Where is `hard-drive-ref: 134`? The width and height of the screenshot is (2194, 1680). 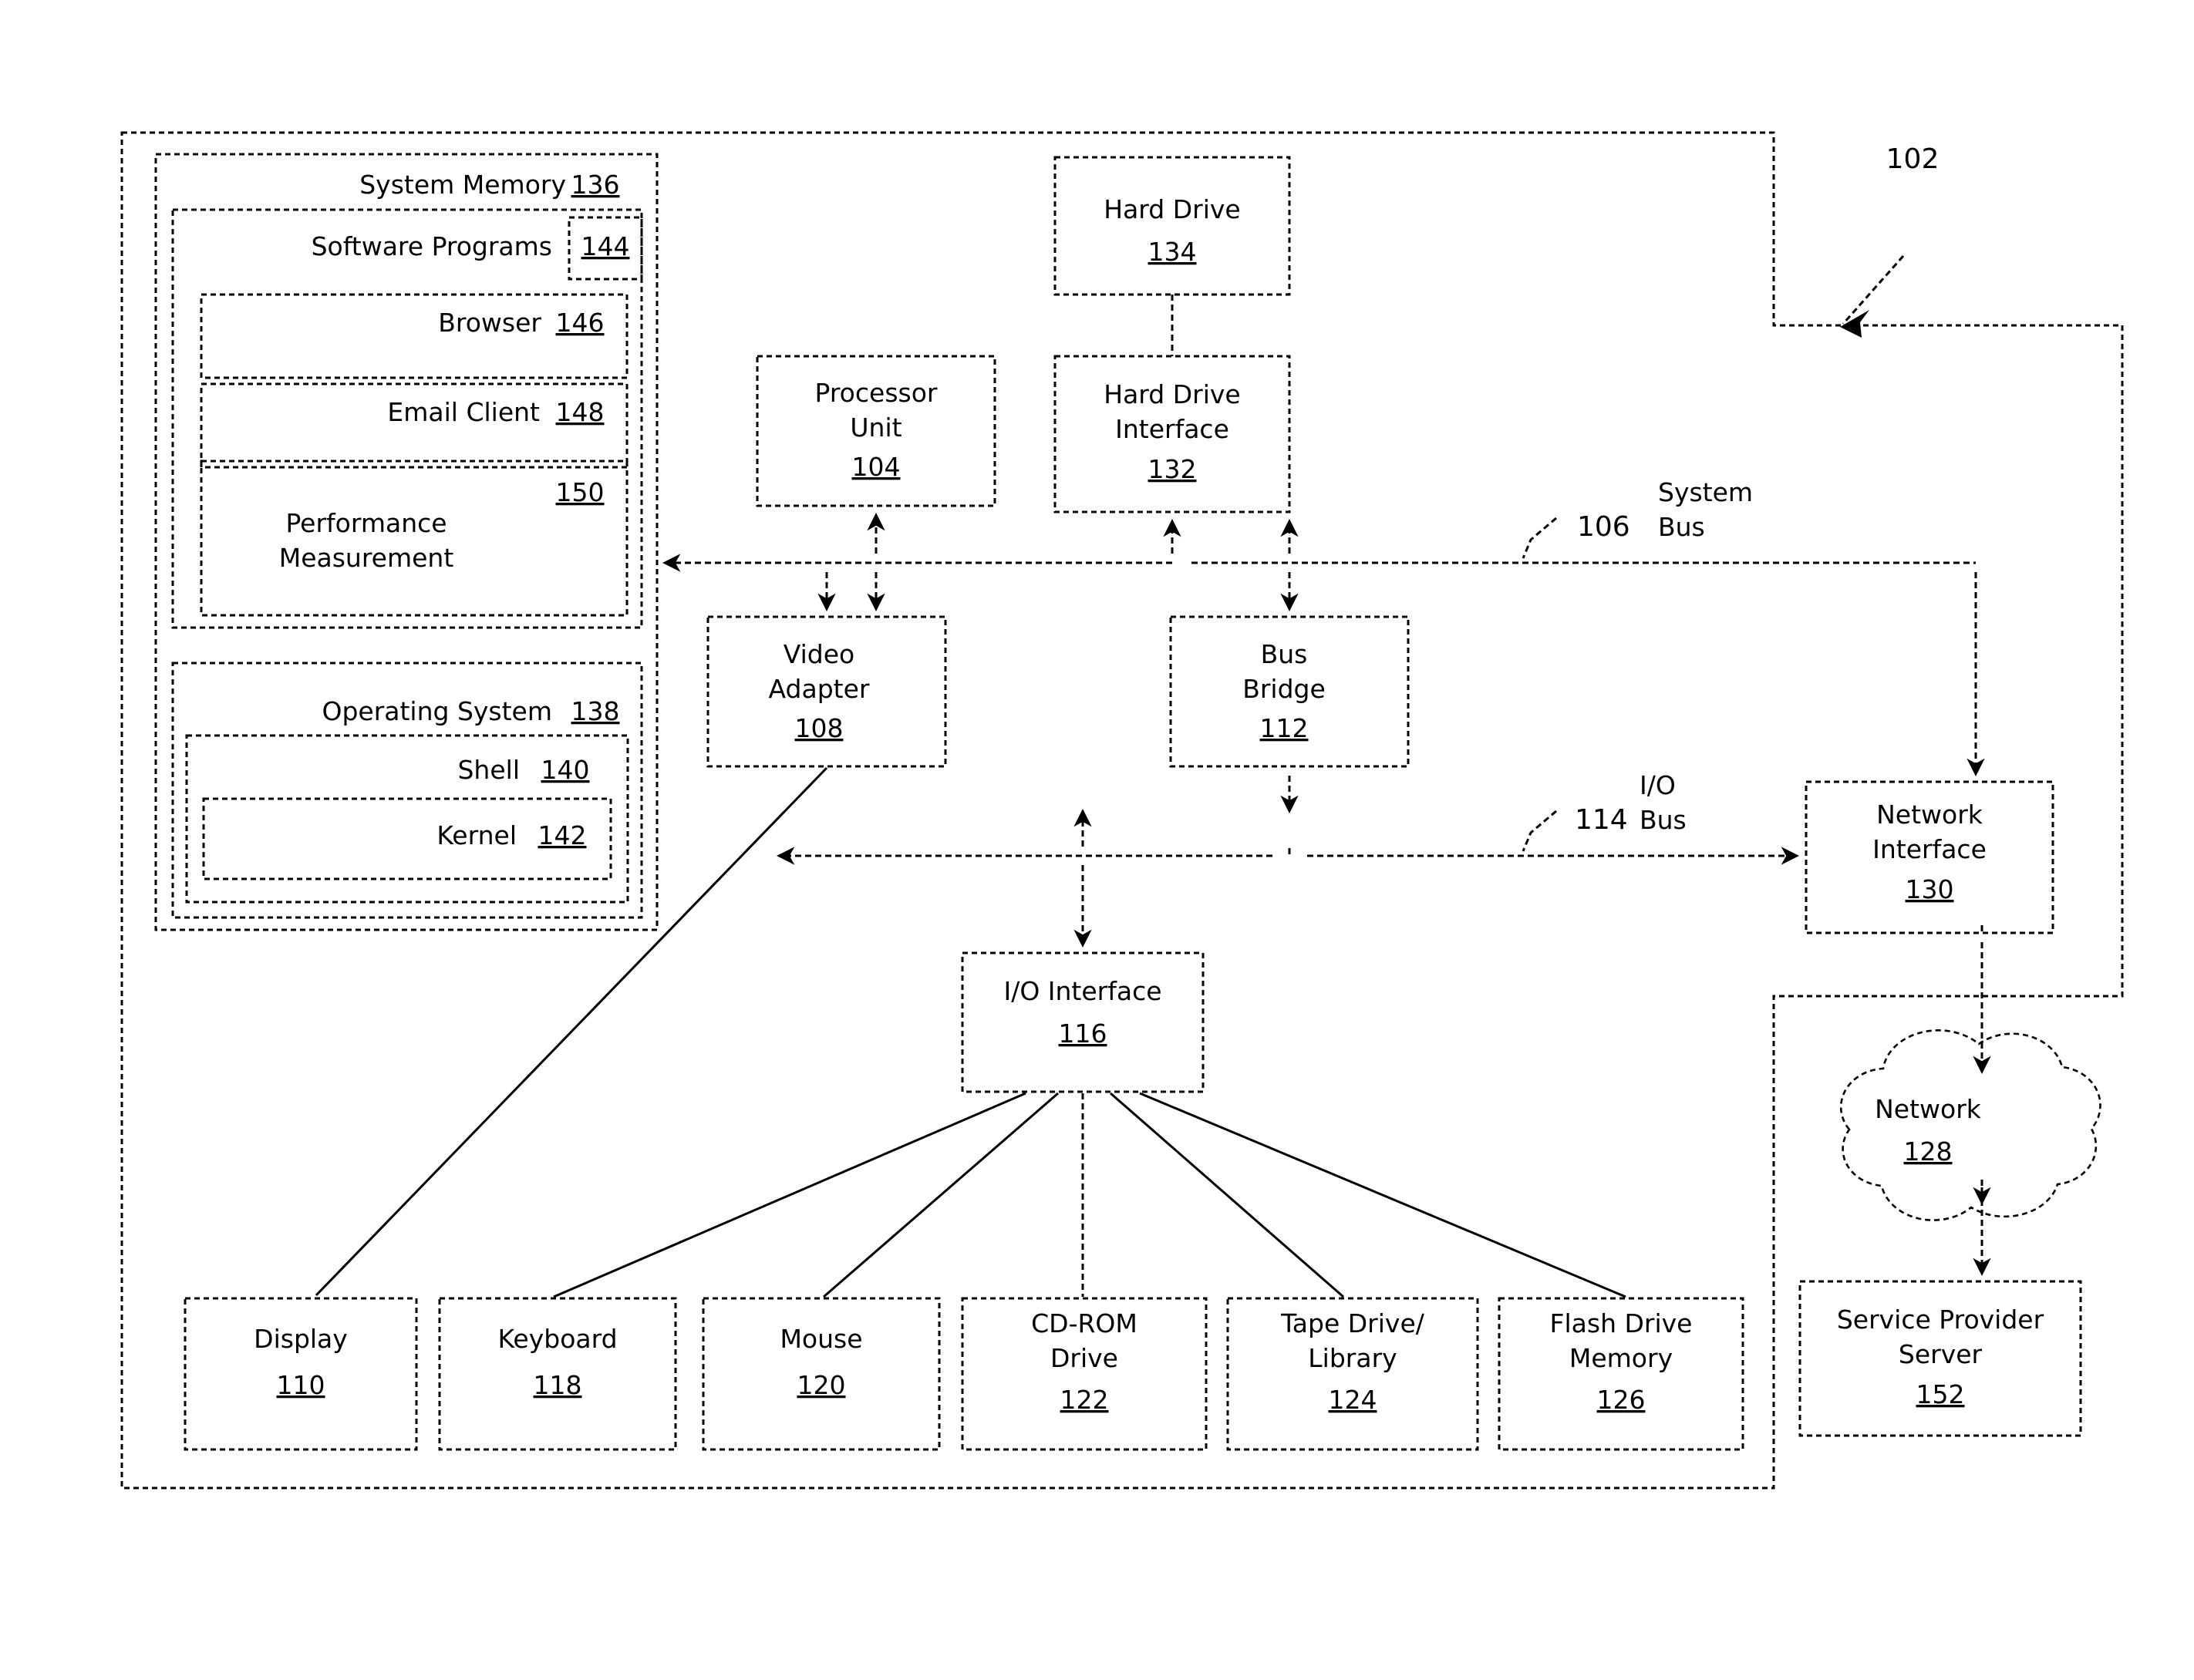
hard-drive-ref: 134 is located at coordinates (1172, 252).